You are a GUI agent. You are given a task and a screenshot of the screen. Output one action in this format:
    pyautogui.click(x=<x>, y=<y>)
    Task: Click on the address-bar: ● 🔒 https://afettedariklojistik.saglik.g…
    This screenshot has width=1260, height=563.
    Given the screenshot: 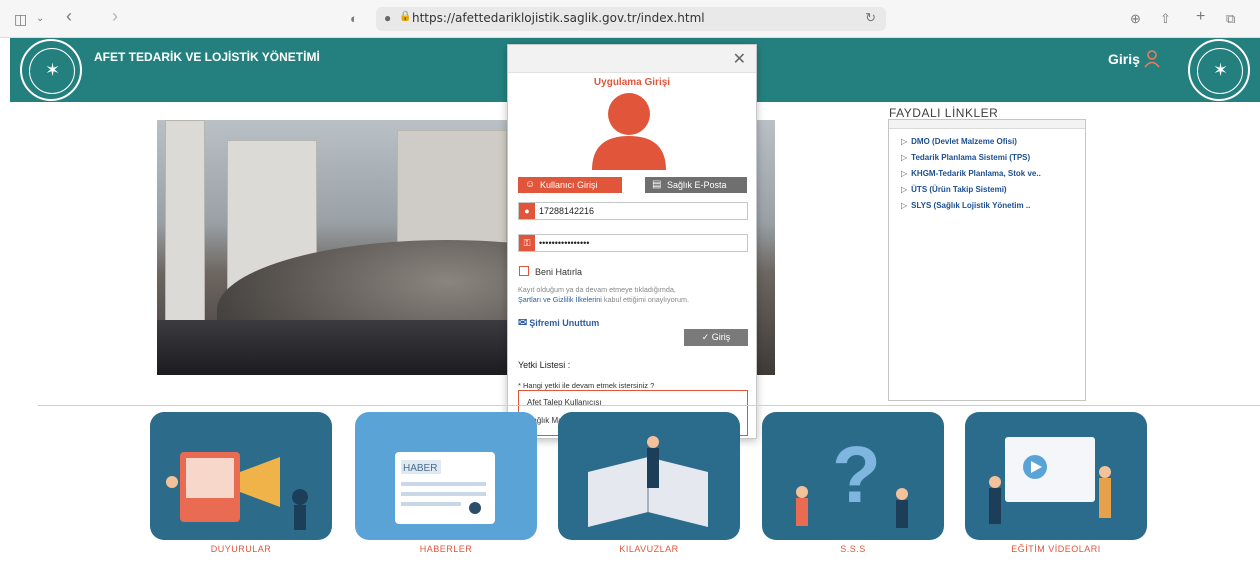 What is the action you would take?
    pyautogui.click(x=631, y=19)
    